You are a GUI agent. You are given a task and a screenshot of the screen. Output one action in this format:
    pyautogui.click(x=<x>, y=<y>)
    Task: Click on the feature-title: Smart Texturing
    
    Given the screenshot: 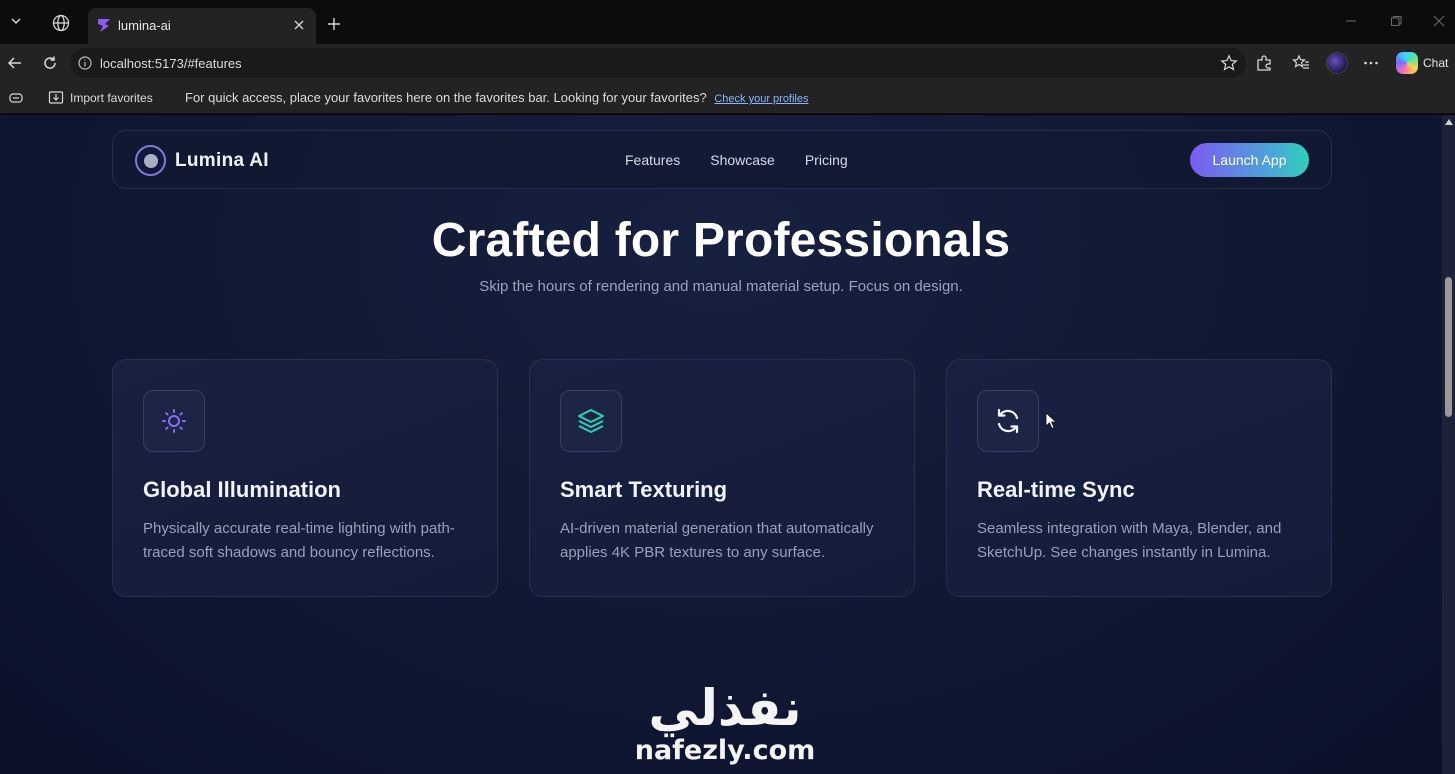 What is the action you would take?
    pyautogui.click(x=644, y=489)
    